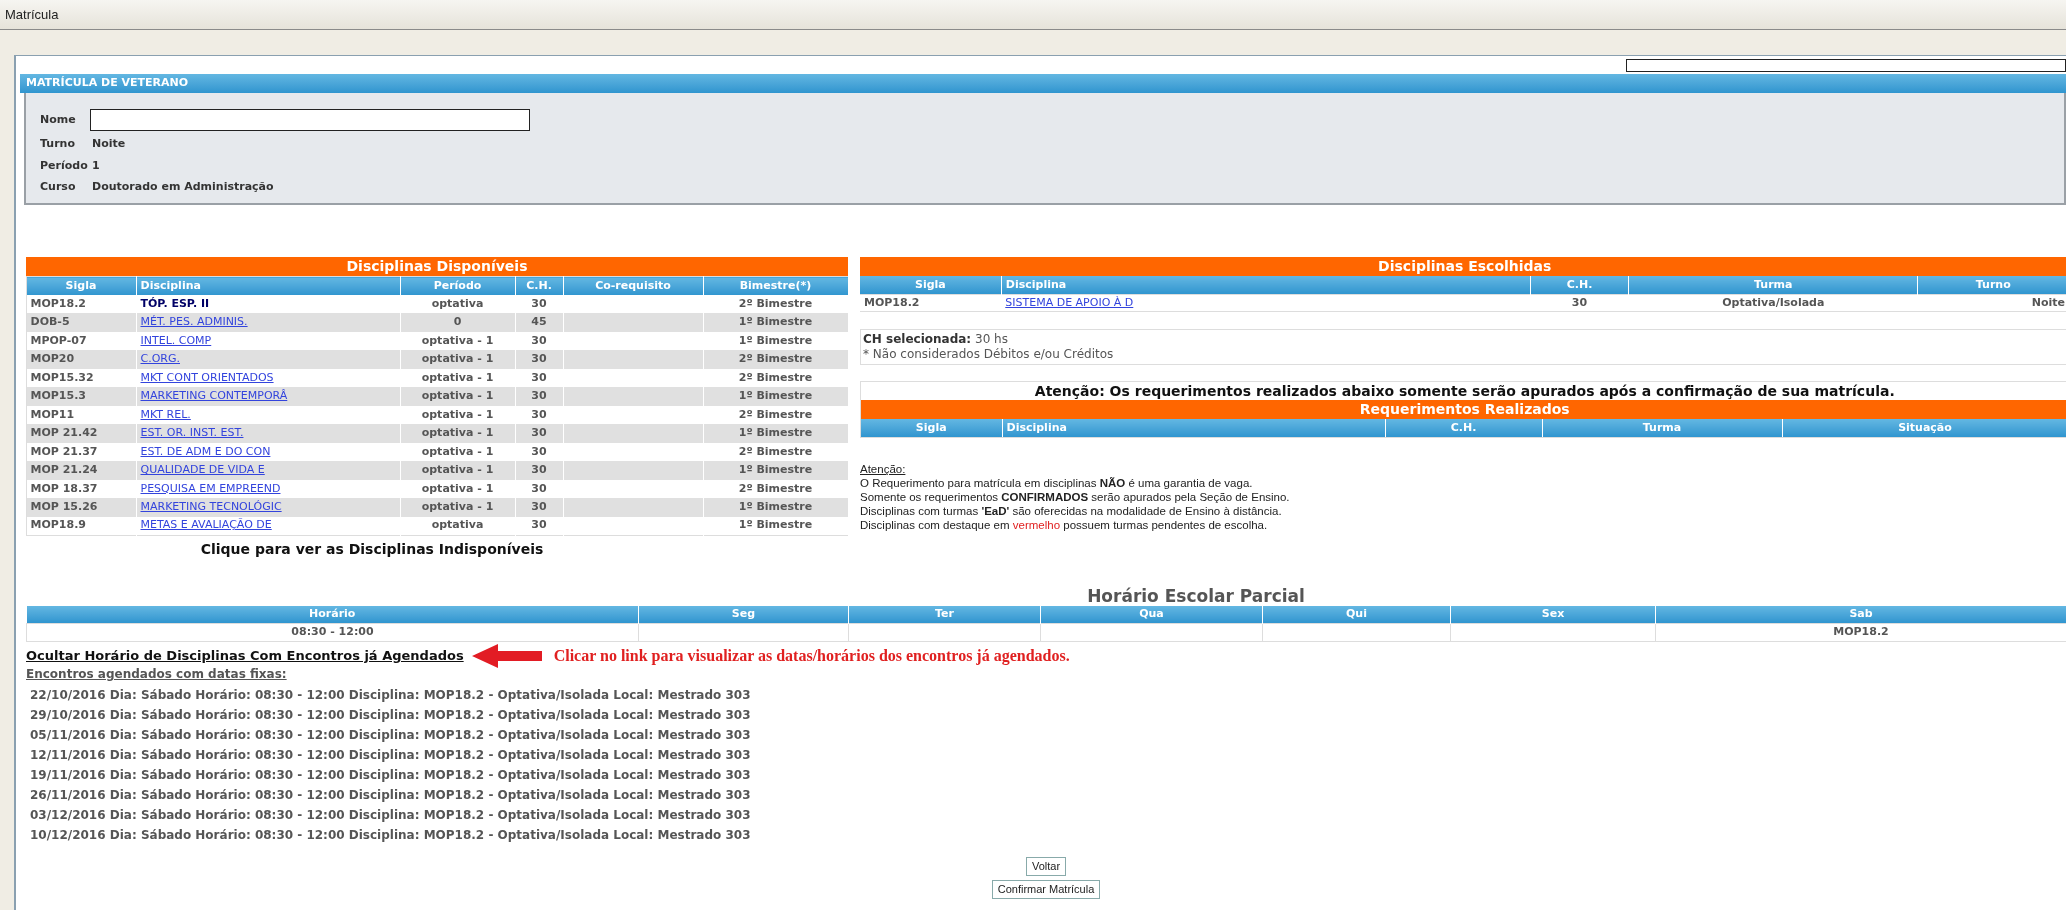  What do you see at coordinates (1075, 497) in the screenshot?
I see `notice-line: Somente os requerimentos CONFIRMADOS serão apurados pela Seção de Ensino.` at bounding box center [1075, 497].